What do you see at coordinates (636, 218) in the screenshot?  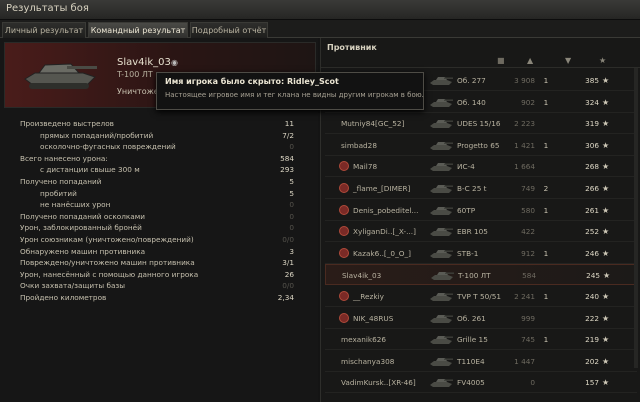 I see `scrollbar` at bounding box center [636, 218].